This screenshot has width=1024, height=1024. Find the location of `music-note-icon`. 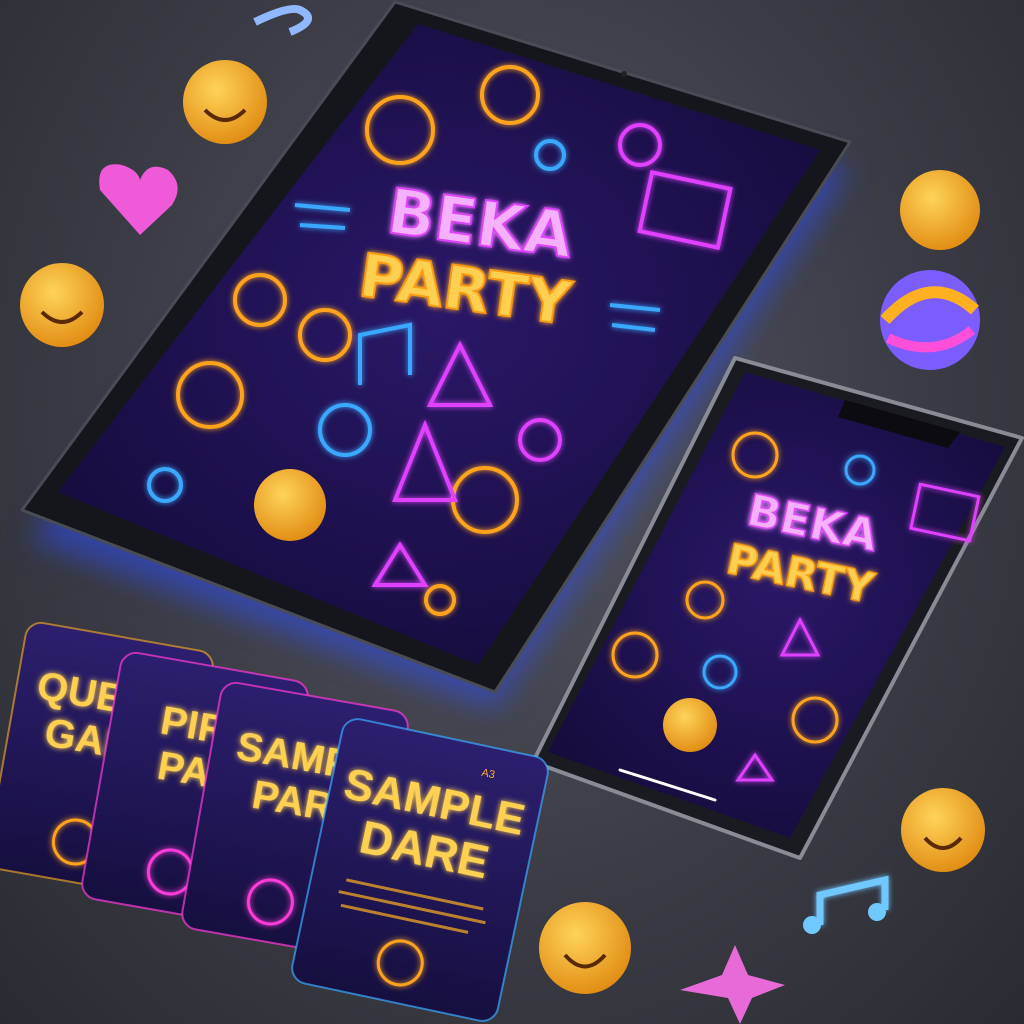

music-note-icon is located at coordinates (282, 20).